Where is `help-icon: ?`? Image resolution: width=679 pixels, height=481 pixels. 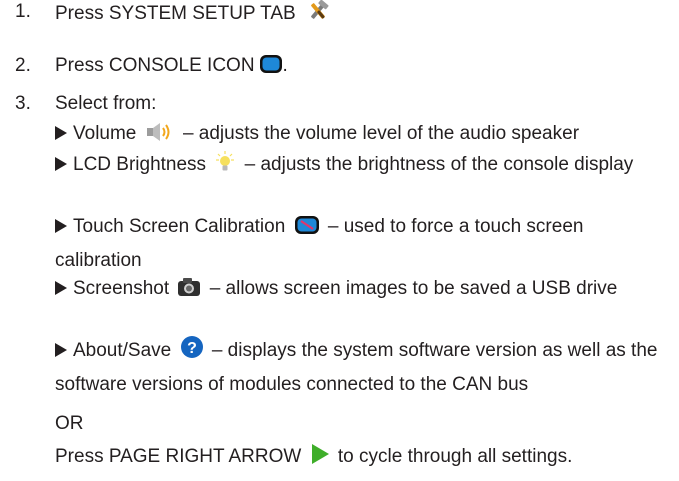
help-icon: ? is located at coordinates (192, 352).